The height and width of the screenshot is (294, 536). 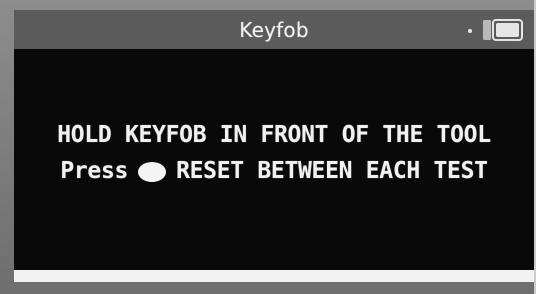 I want to click on instruction-line-2: Press RESET BETWEEN EACH TEST, so click(x=274, y=171).